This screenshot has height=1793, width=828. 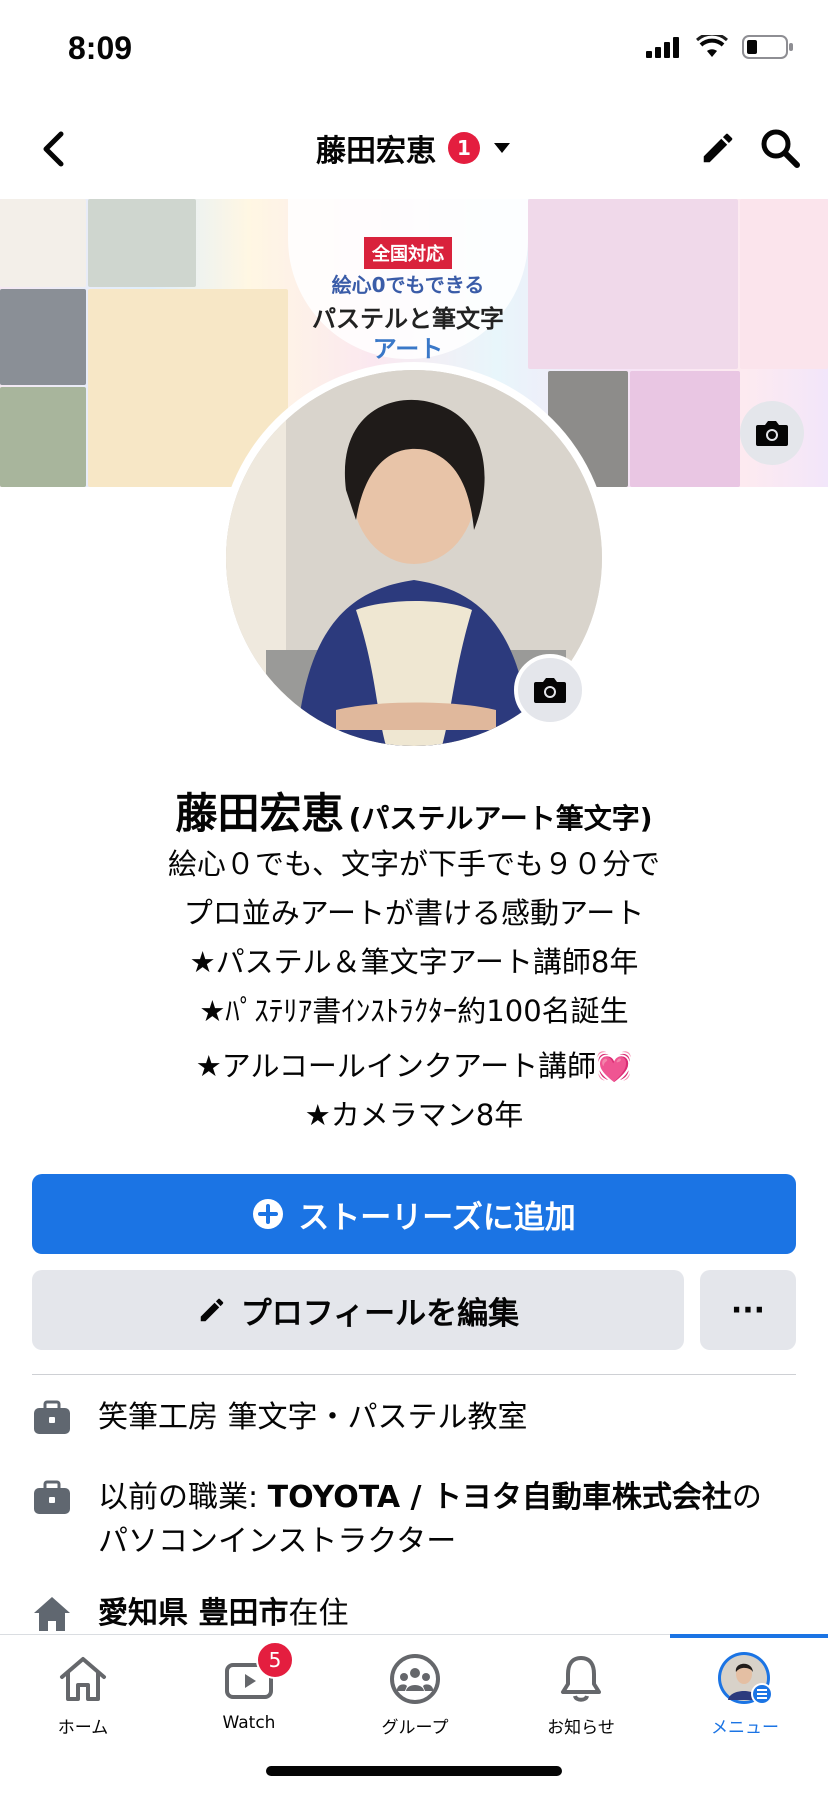 I want to click on profile-name-suffix: (パステルアート筆文字), so click(x=500, y=818).